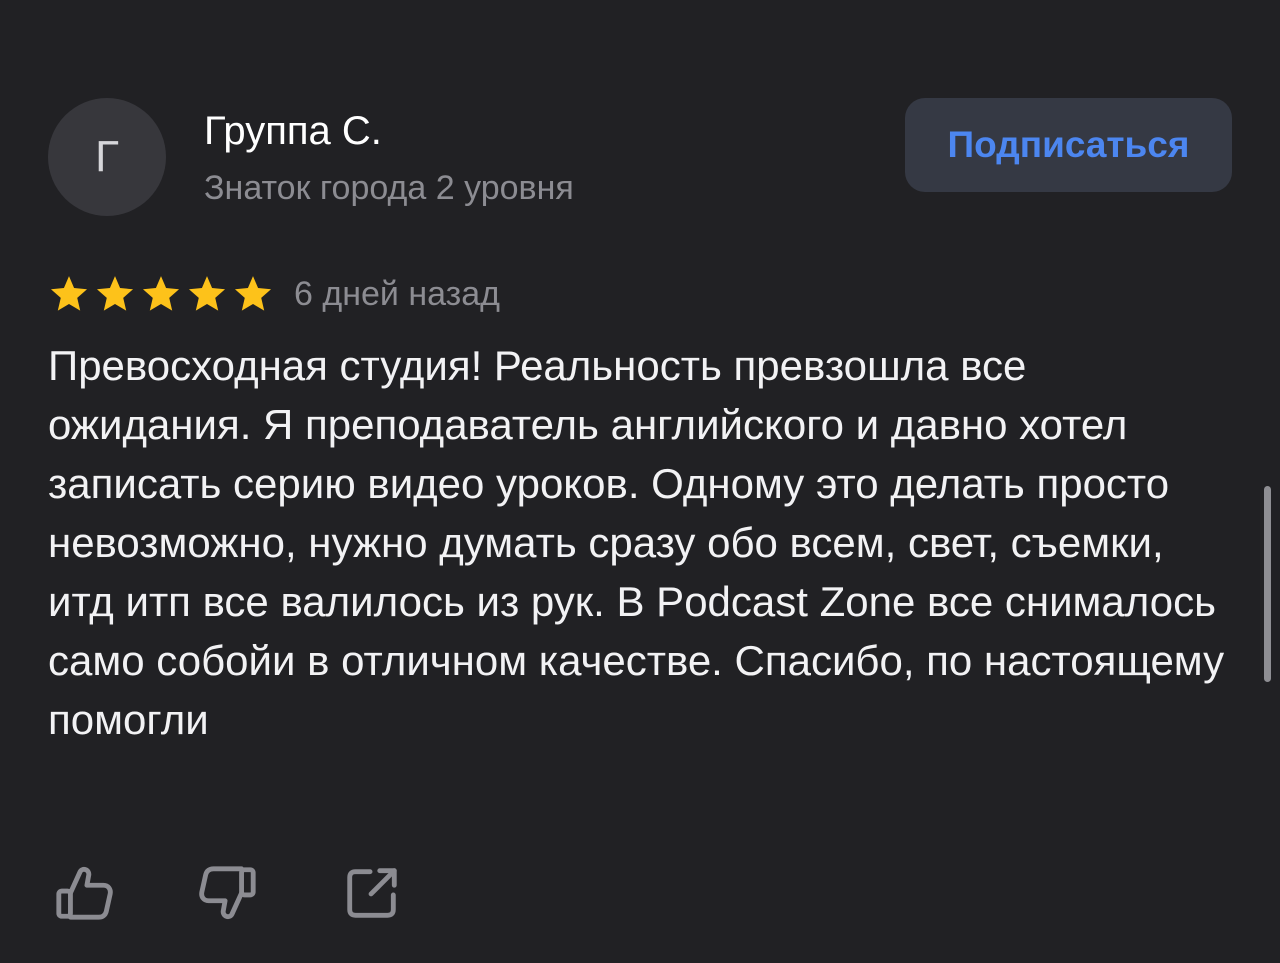 This screenshot has height=963, width=1280. I want to click on like-button, so click(84, 893).